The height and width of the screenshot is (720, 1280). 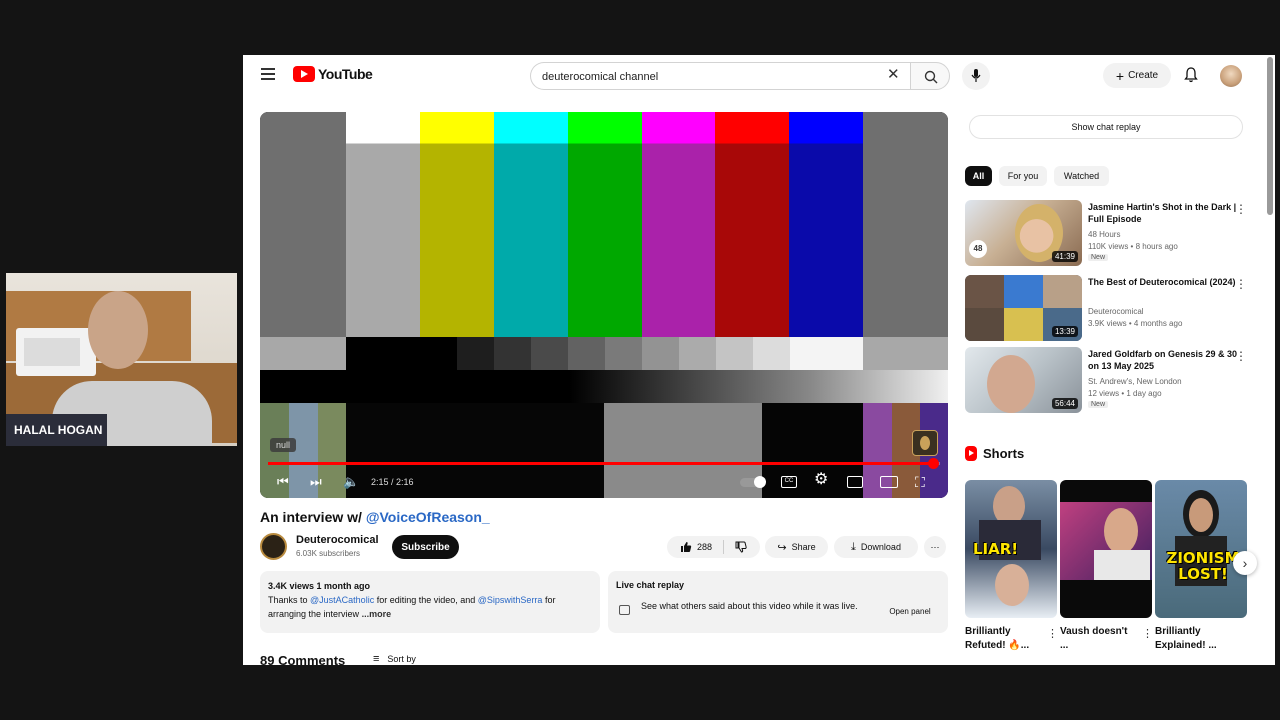 I want to click on chip-for-you: For you, so click(x=1023, y=176).